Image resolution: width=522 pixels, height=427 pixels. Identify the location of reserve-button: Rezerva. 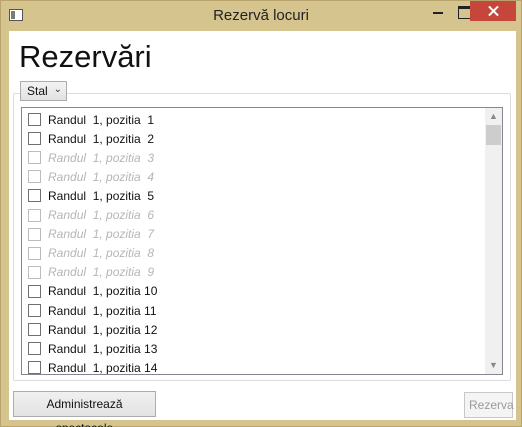
(489, 405).